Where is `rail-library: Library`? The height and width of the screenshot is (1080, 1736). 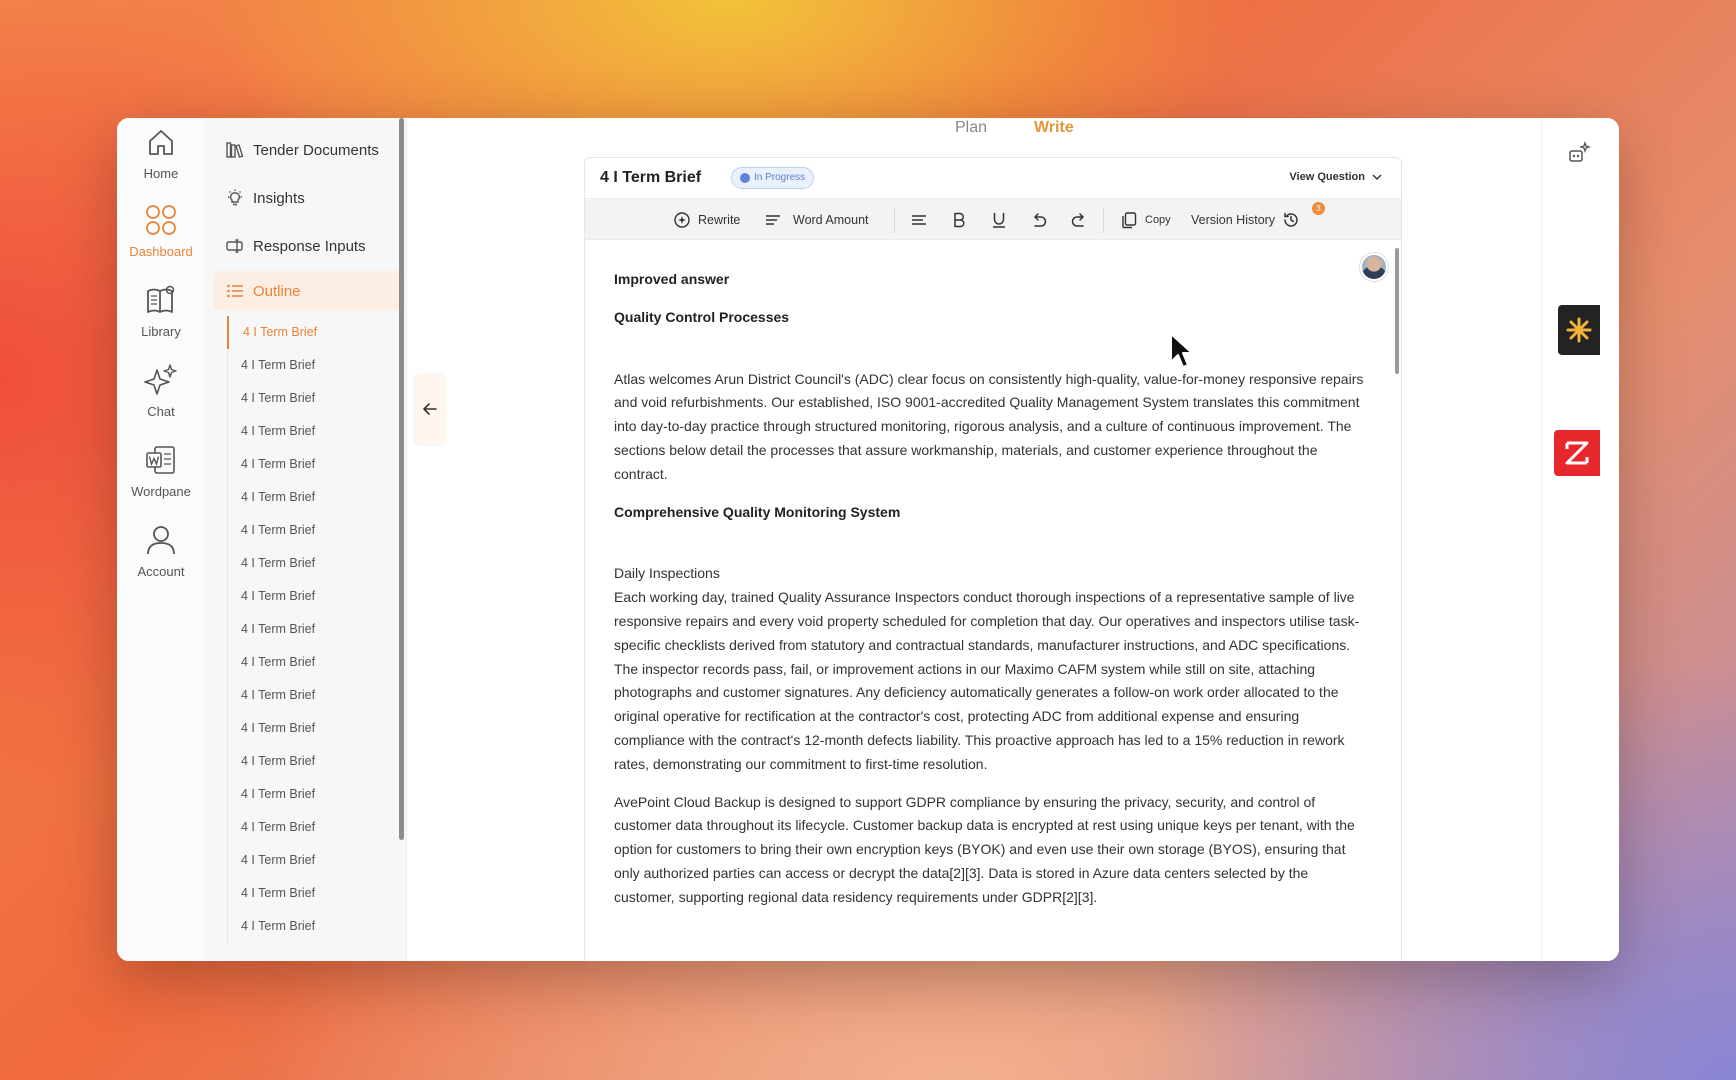
rail-library: Library is located at coordinates (161, 310).